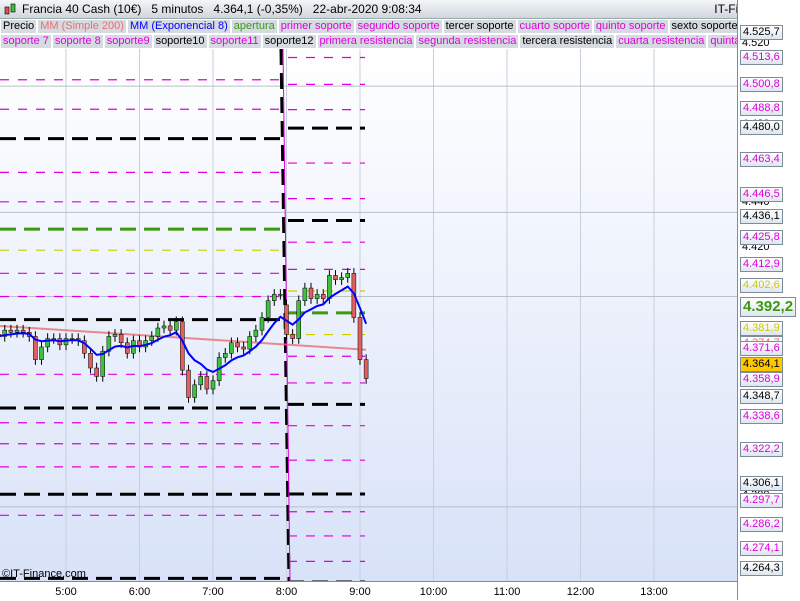 This screenshot has width=800, height=601. Describe the element at coordinates (661, 41) in the screenshot. I see `legend-item: cuarta resistencia` at that location.